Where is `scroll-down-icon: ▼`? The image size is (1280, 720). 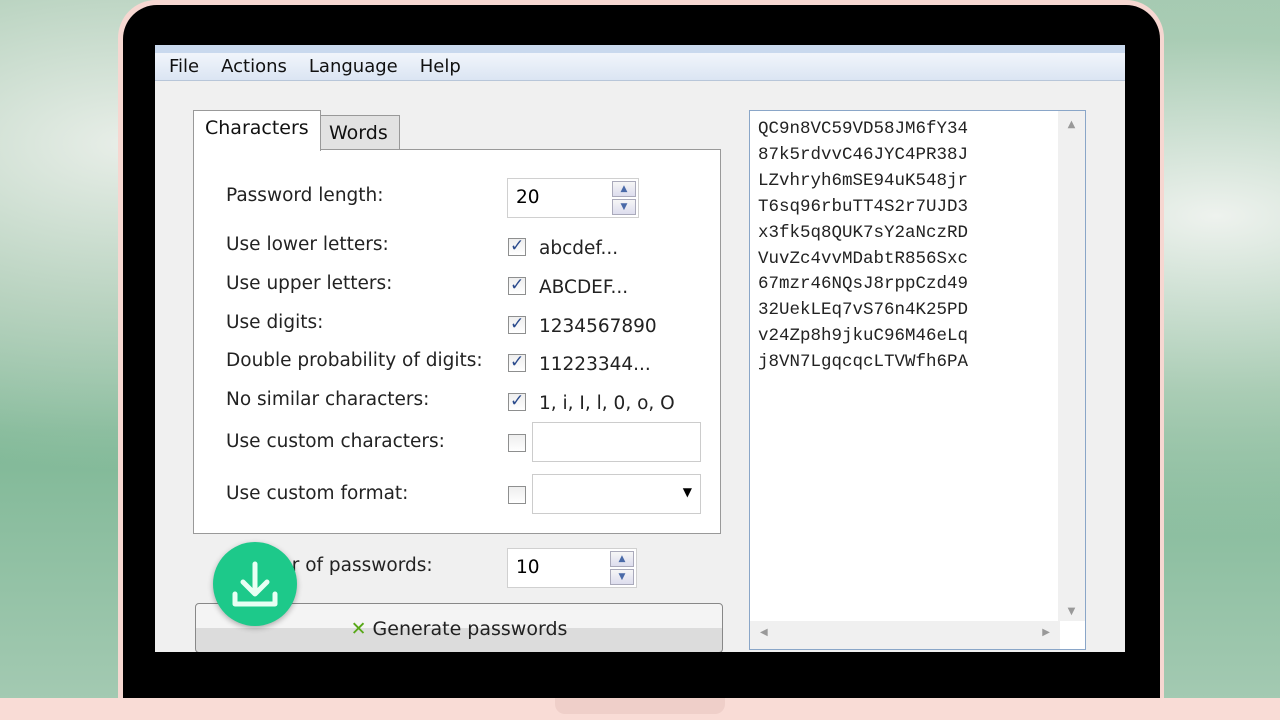 scroll-down-icon: ▼ is located at coordinates (1071, 611).